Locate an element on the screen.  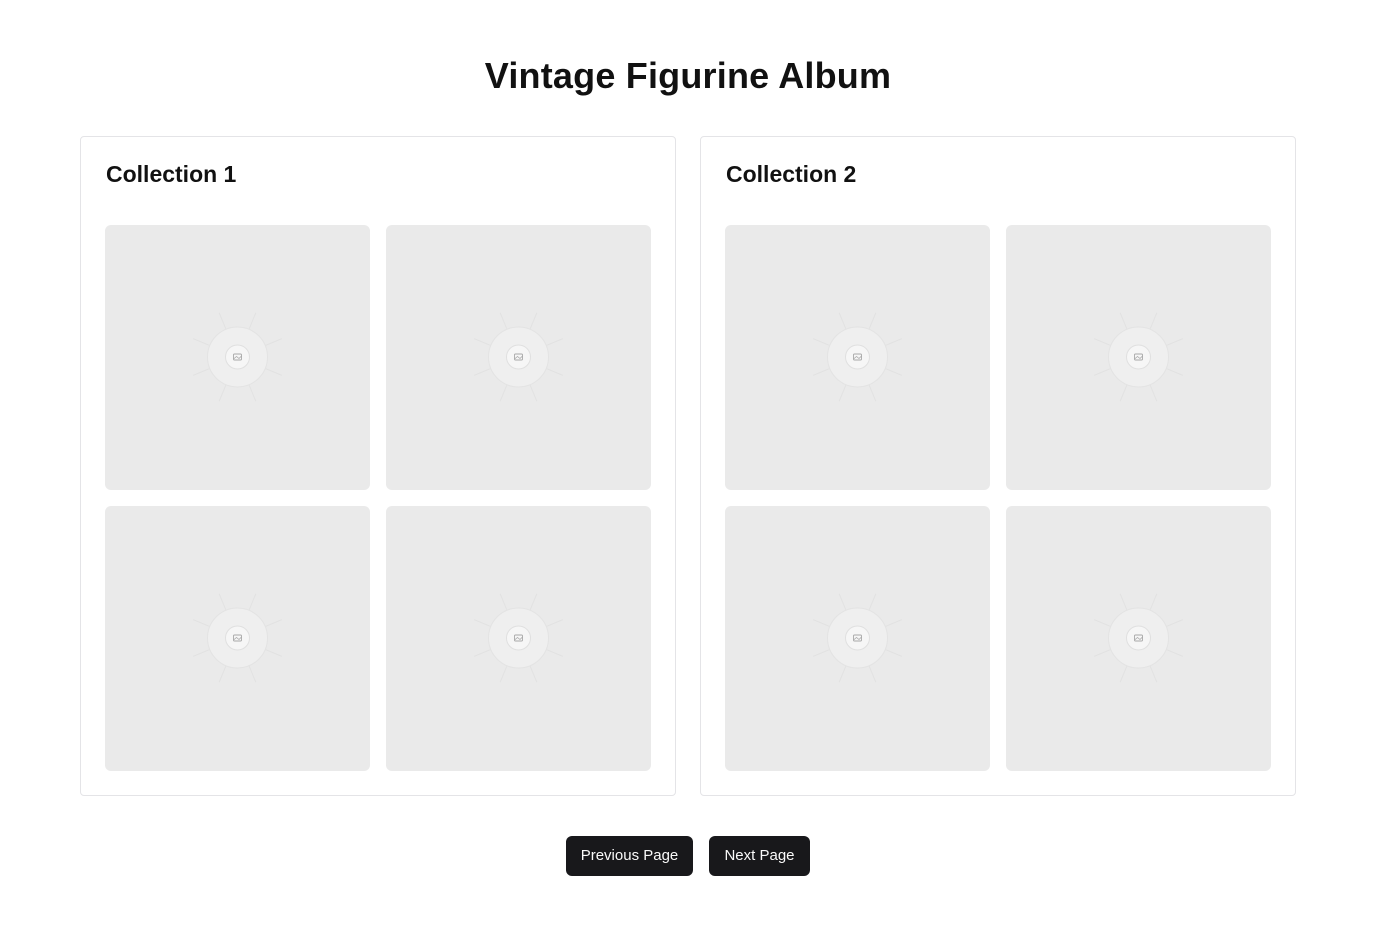
collection-title: Collection 1 is located at coordinates (171, 174).